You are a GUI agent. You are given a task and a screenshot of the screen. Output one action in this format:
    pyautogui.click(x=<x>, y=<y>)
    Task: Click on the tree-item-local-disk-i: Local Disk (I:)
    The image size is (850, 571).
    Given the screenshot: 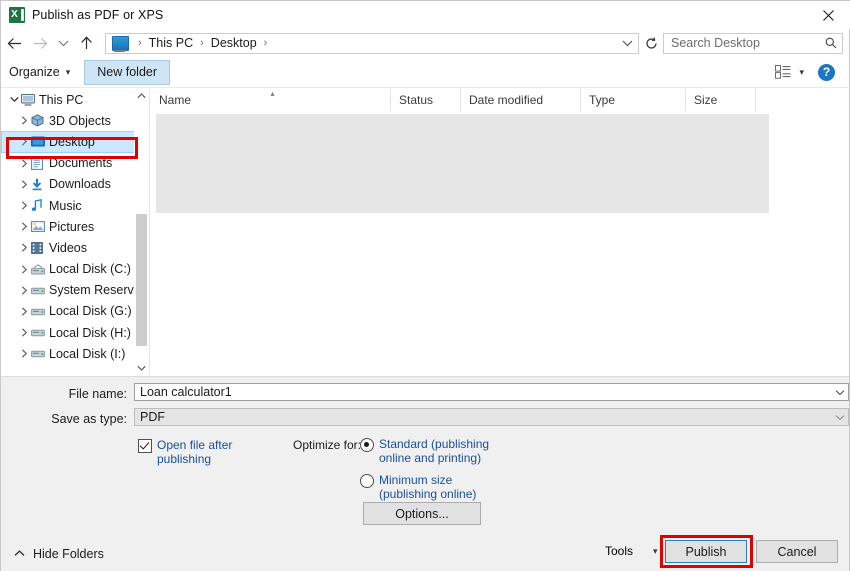 What is the action you would take?
    pyautogui.click(x=75, y=353)
    